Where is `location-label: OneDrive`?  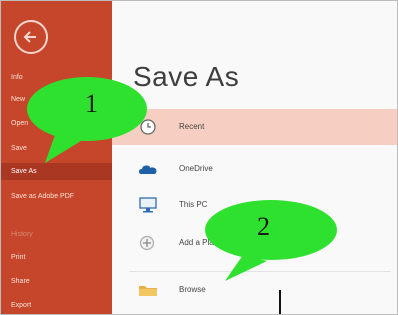
location-label: OneDrive is located at coordinates (196, 168).